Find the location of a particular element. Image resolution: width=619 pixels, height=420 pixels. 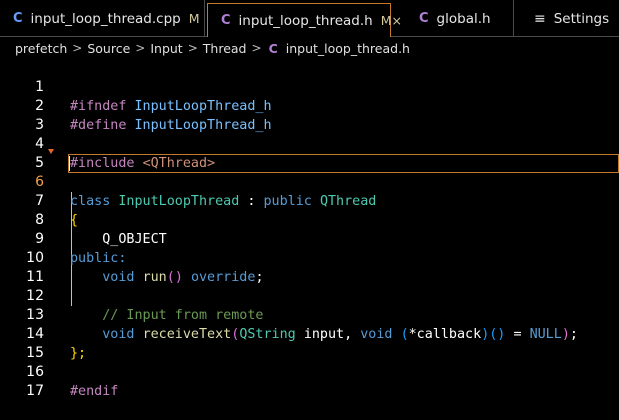

code-line: 16 #endif is located at coordinates (309, 371).